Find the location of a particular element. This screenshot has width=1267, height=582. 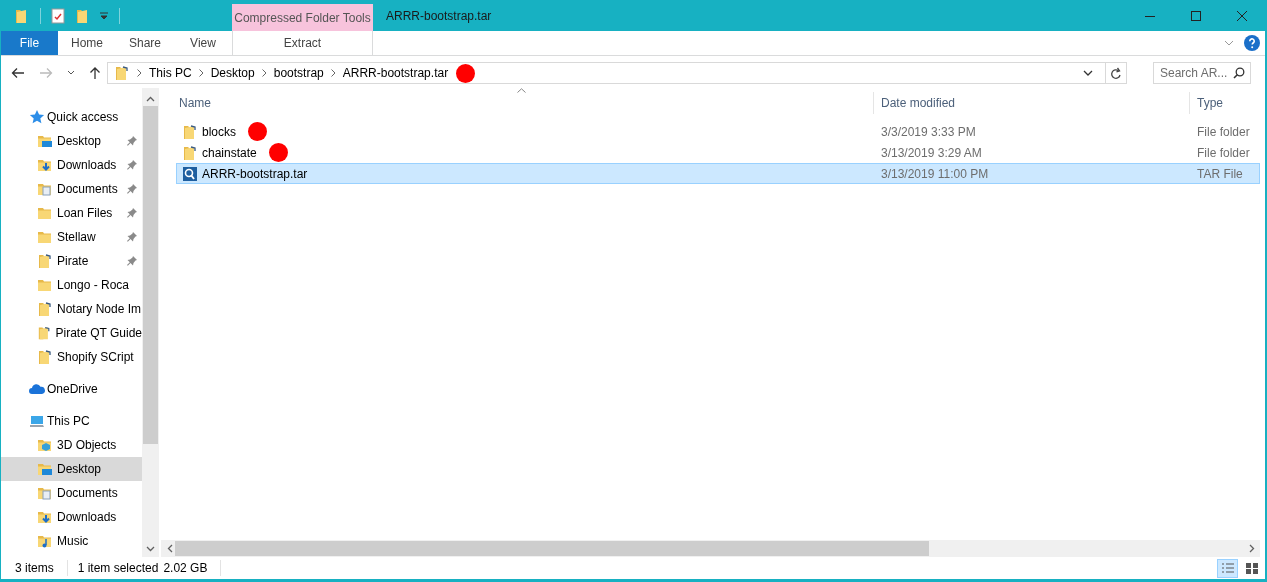

navigation-item: Longo - Roca is located at coordinates (71, 285).